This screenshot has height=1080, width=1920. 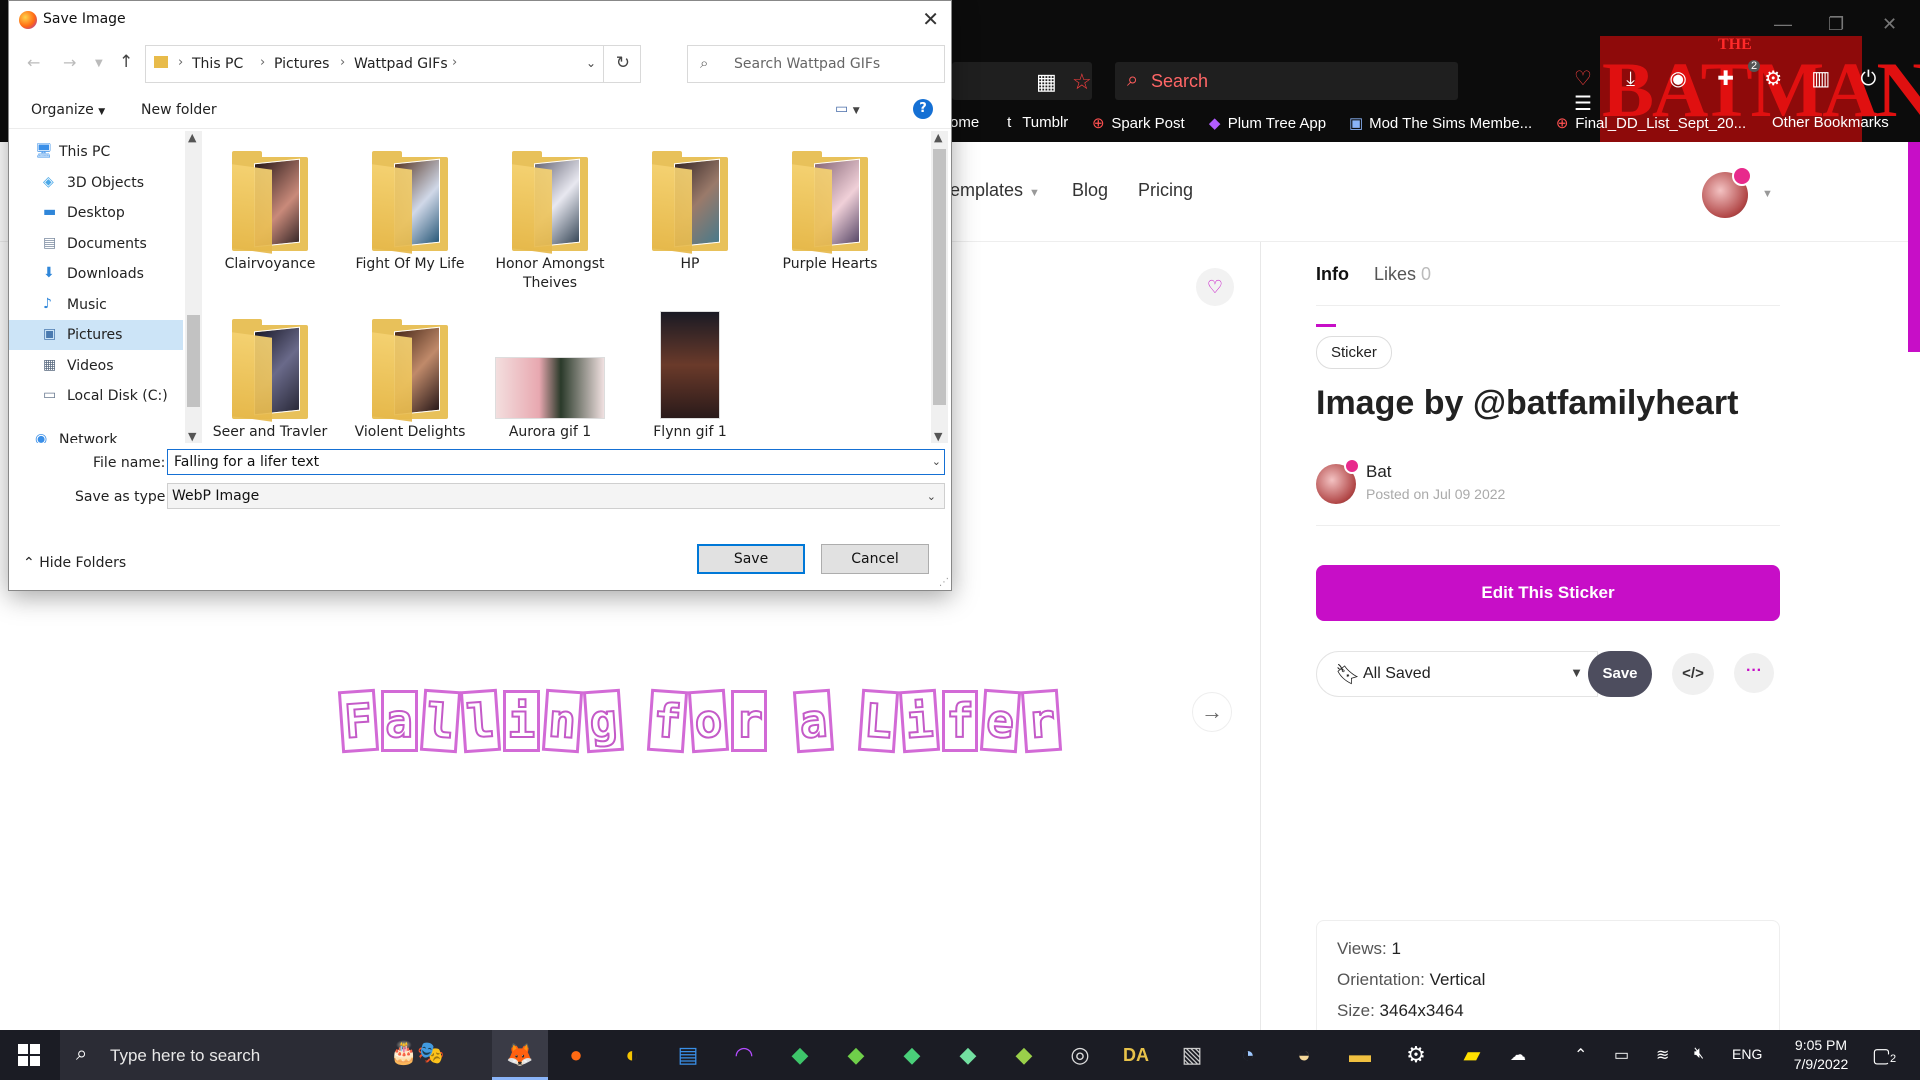 I want to click on sticky-notes-app-icon: ▰, so click(x=1472, y=1055).